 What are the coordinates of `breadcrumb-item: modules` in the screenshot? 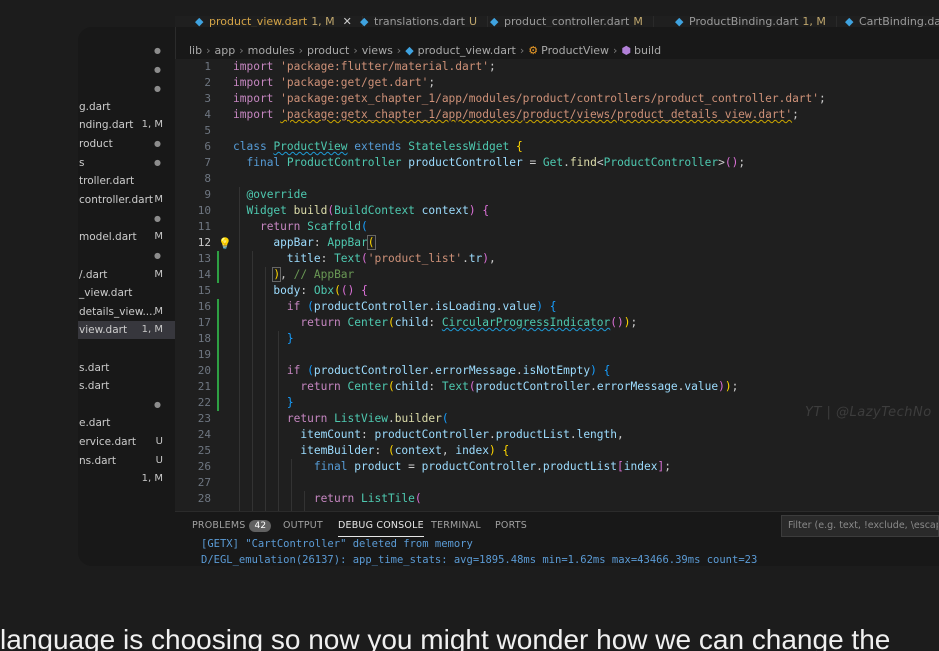 It's located at (271, 50).